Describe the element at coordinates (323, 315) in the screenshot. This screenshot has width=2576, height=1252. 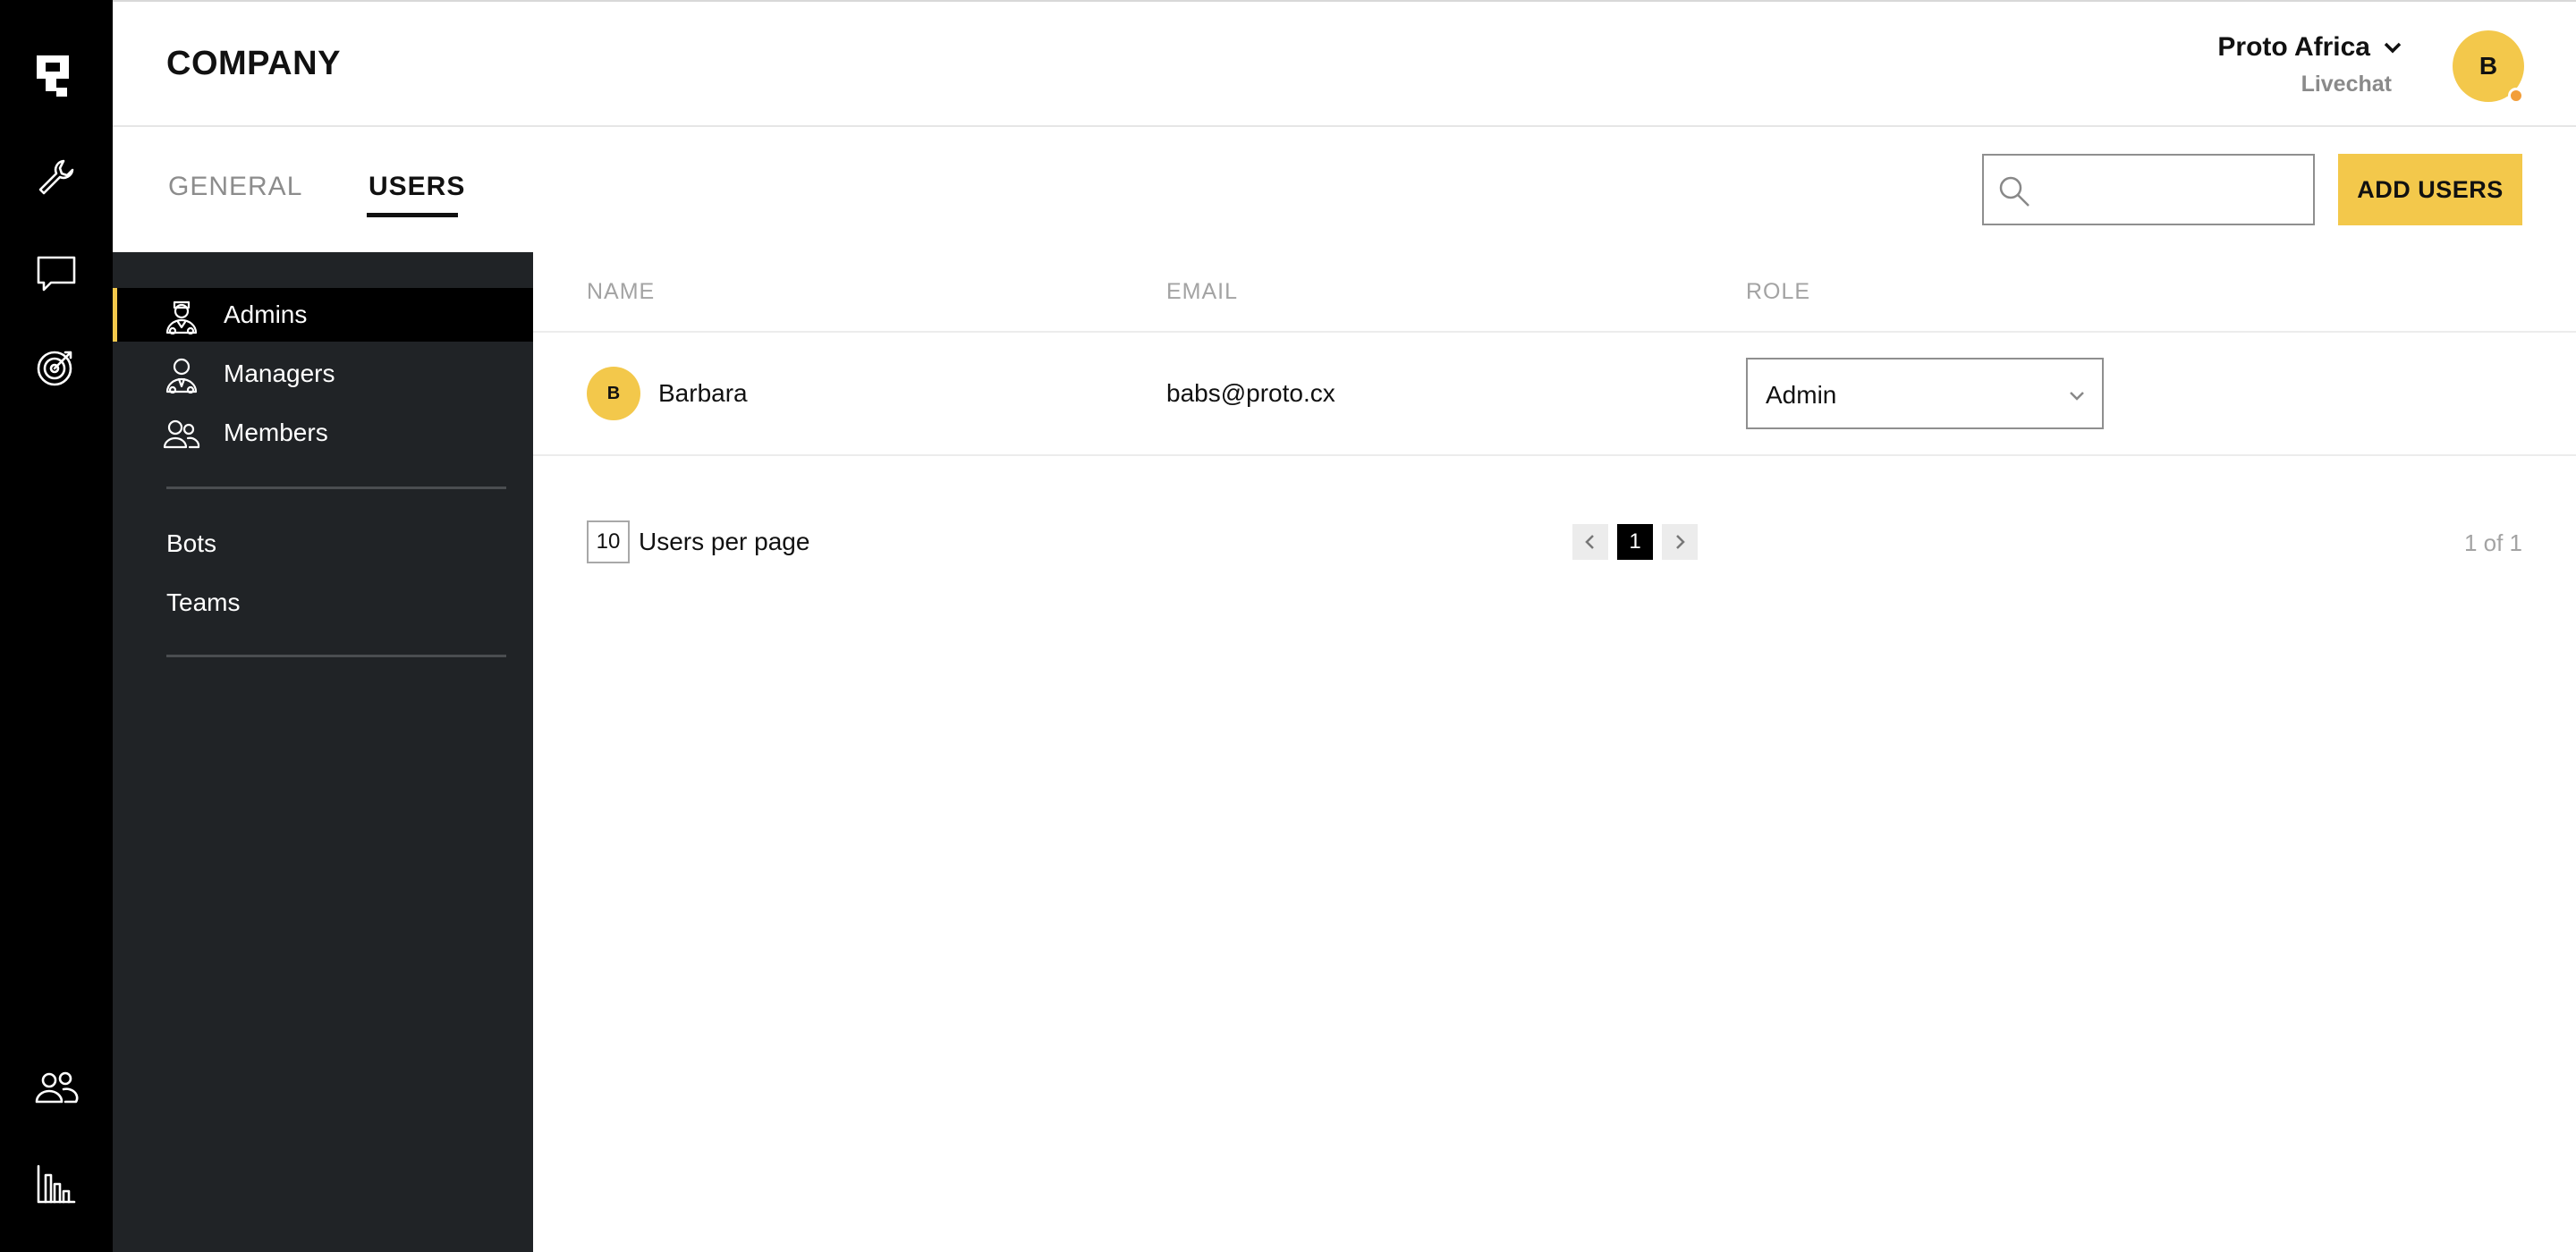
I see `subnav-item-admins: Admins` at that location.